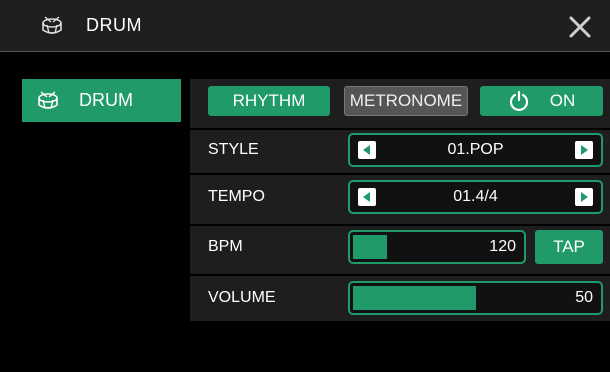 The height and width of the screenshot is (372, 610). I want to click on volume-slider-fill, so click(414, 298).